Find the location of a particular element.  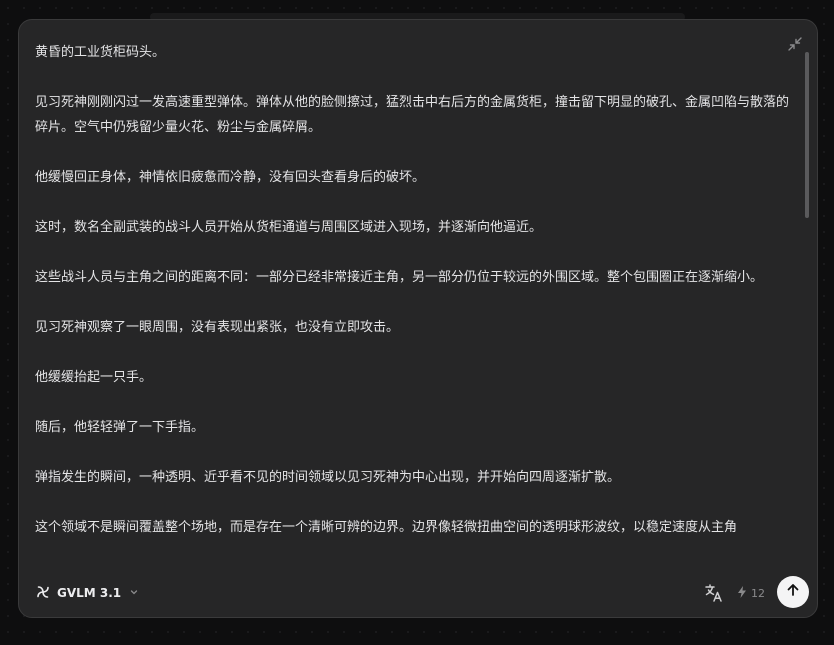

paragraph: 他缓慢回正身体，神情依旧疲惫而冷静，没有回头查看身后的破坏。 is located at coordinates (230, 177).